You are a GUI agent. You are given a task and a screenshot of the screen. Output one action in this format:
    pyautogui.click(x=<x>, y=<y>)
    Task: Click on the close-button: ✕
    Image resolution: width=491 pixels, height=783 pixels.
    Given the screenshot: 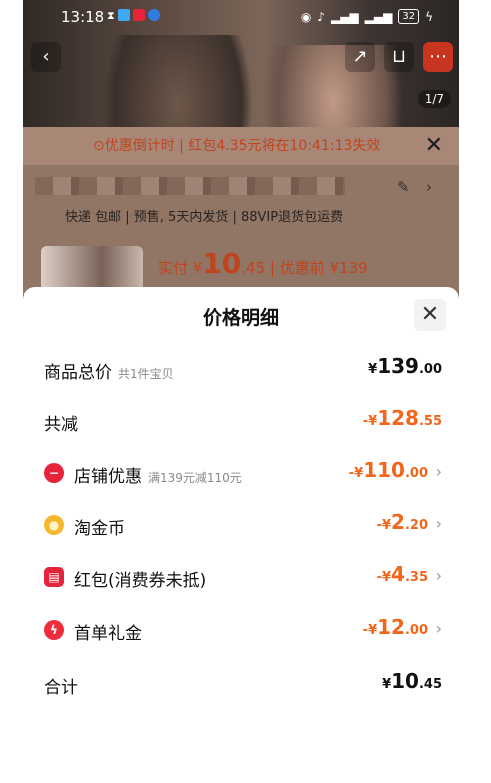 What is the action you would take?
    pyautogui.click(x=430, y=315)
    